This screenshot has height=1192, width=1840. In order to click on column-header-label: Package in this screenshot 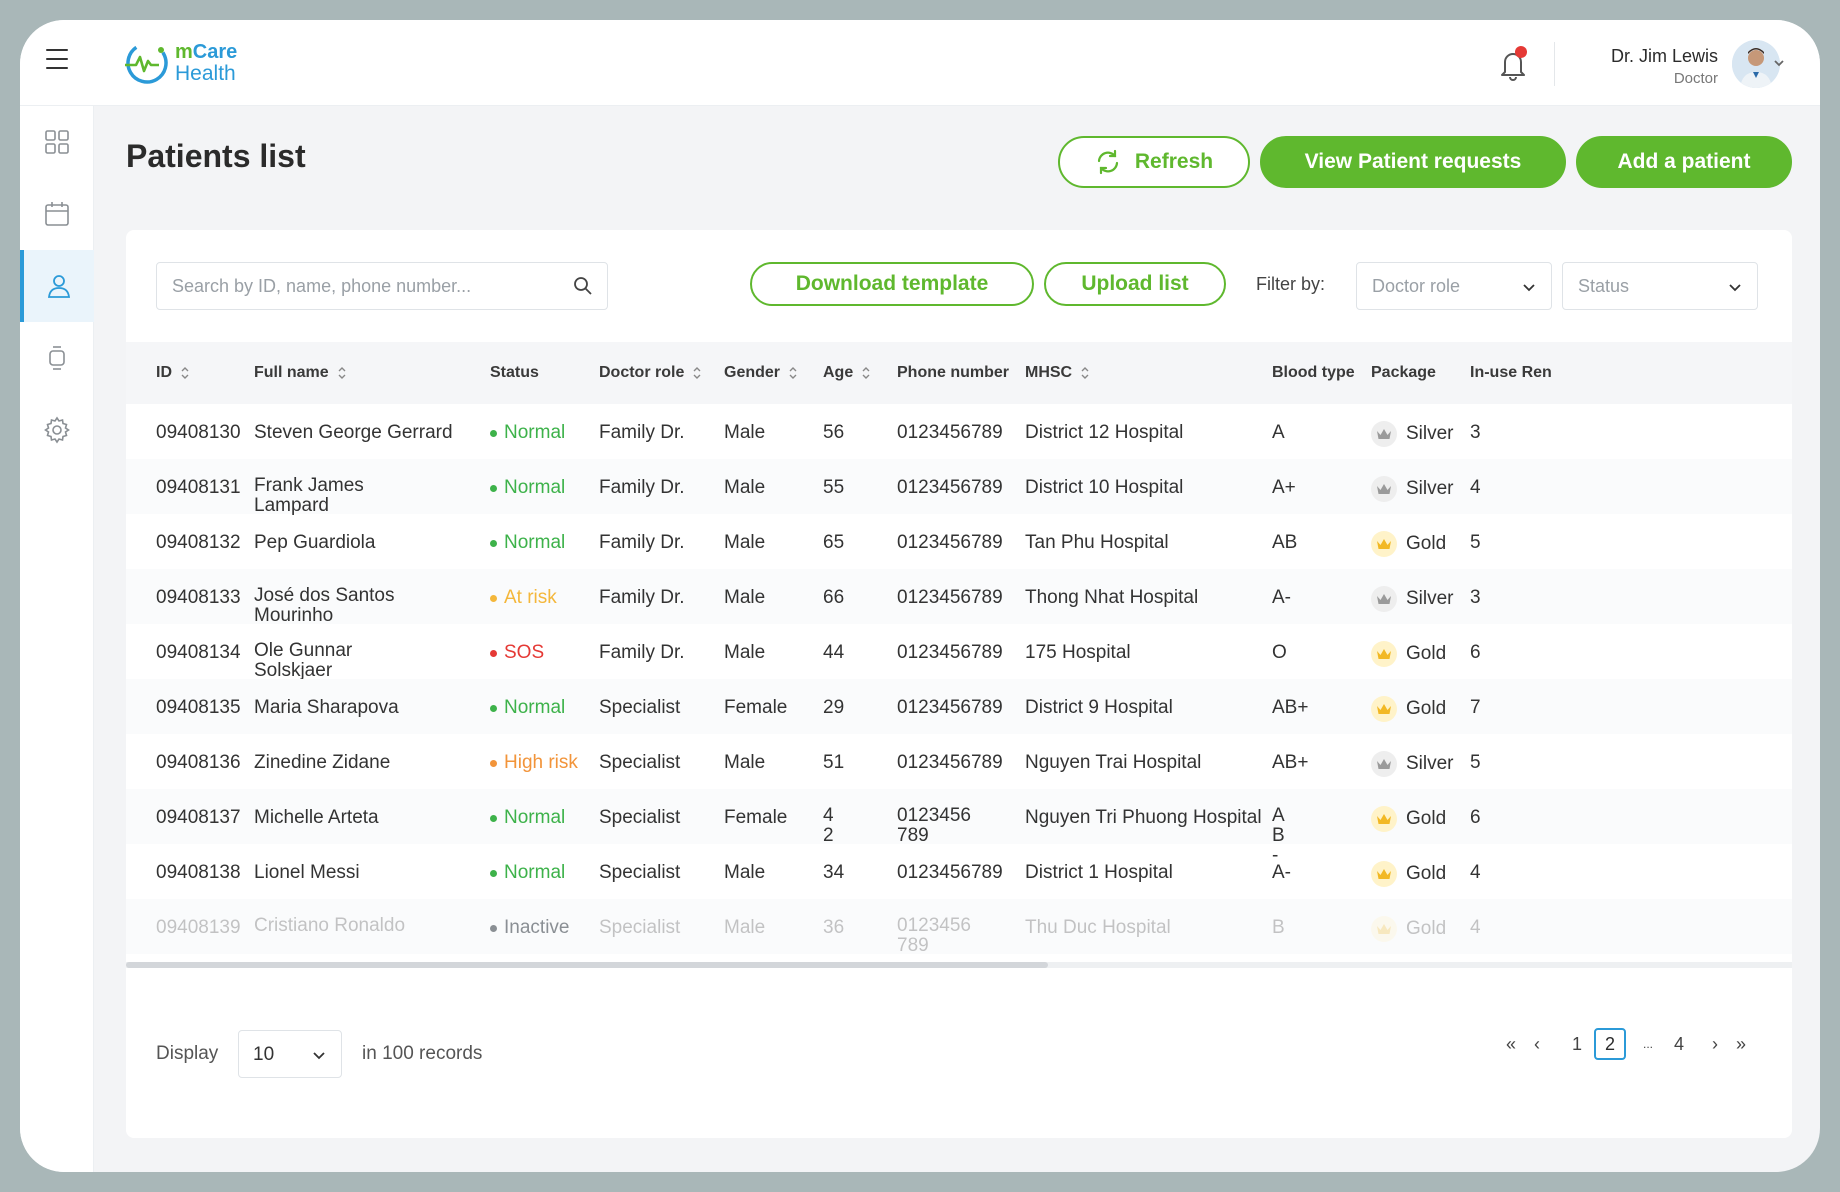, I will do `click(1403, 372)`.